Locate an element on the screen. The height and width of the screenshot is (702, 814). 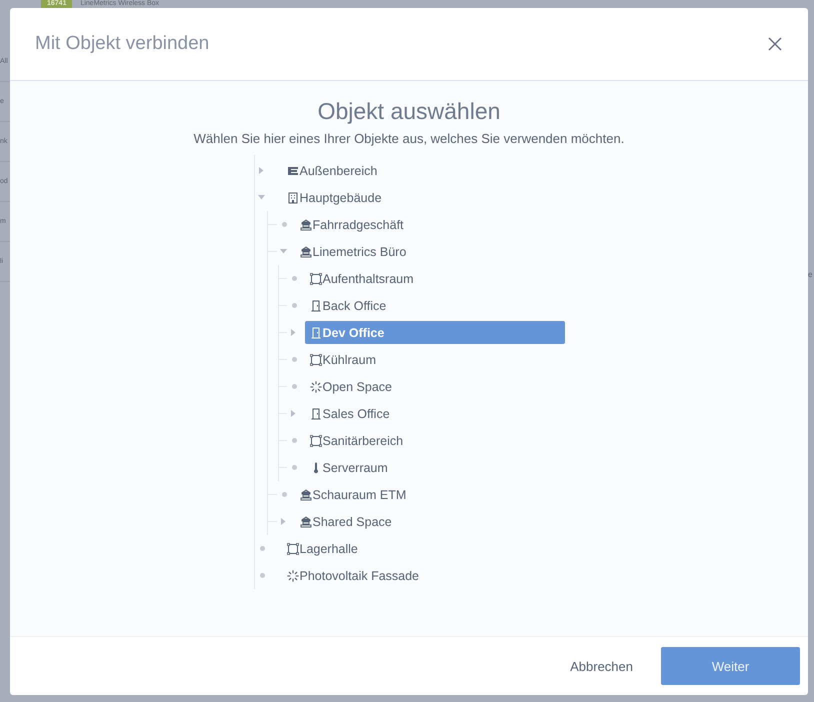
tree-item: Serverraum is located at coordinates (434, 467).